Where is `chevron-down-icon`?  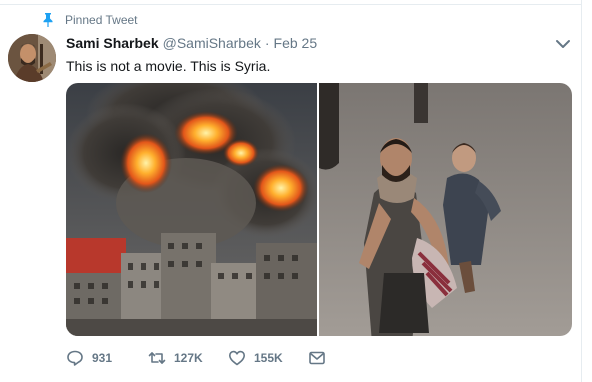 chevron-down-icon is located at coordinates (563, 44).